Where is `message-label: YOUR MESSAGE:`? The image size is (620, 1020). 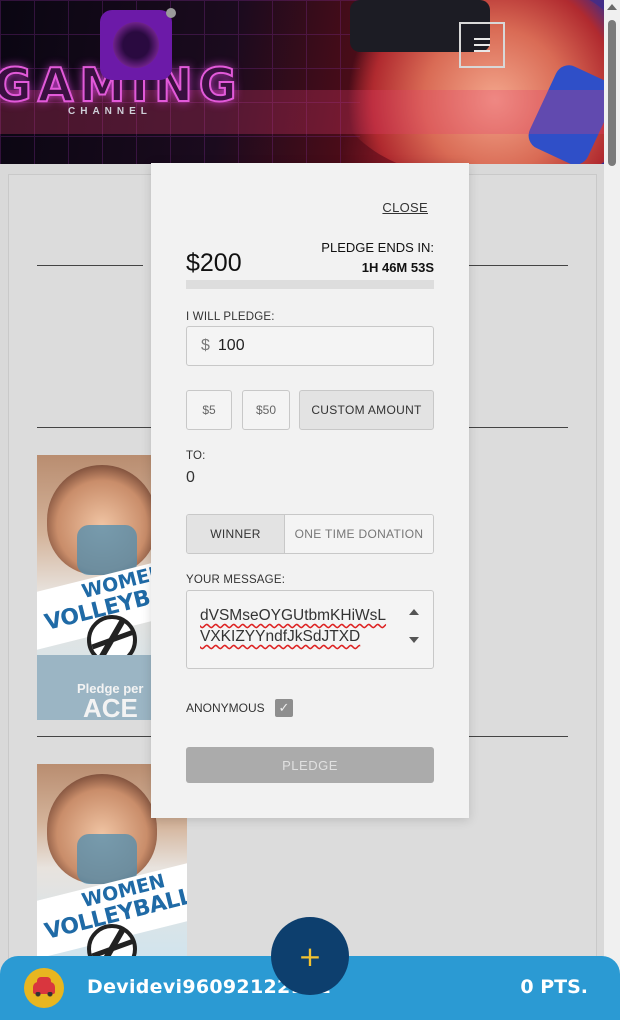
message-label: YOUR MESSAGE: is located at coordinates (236, 580).